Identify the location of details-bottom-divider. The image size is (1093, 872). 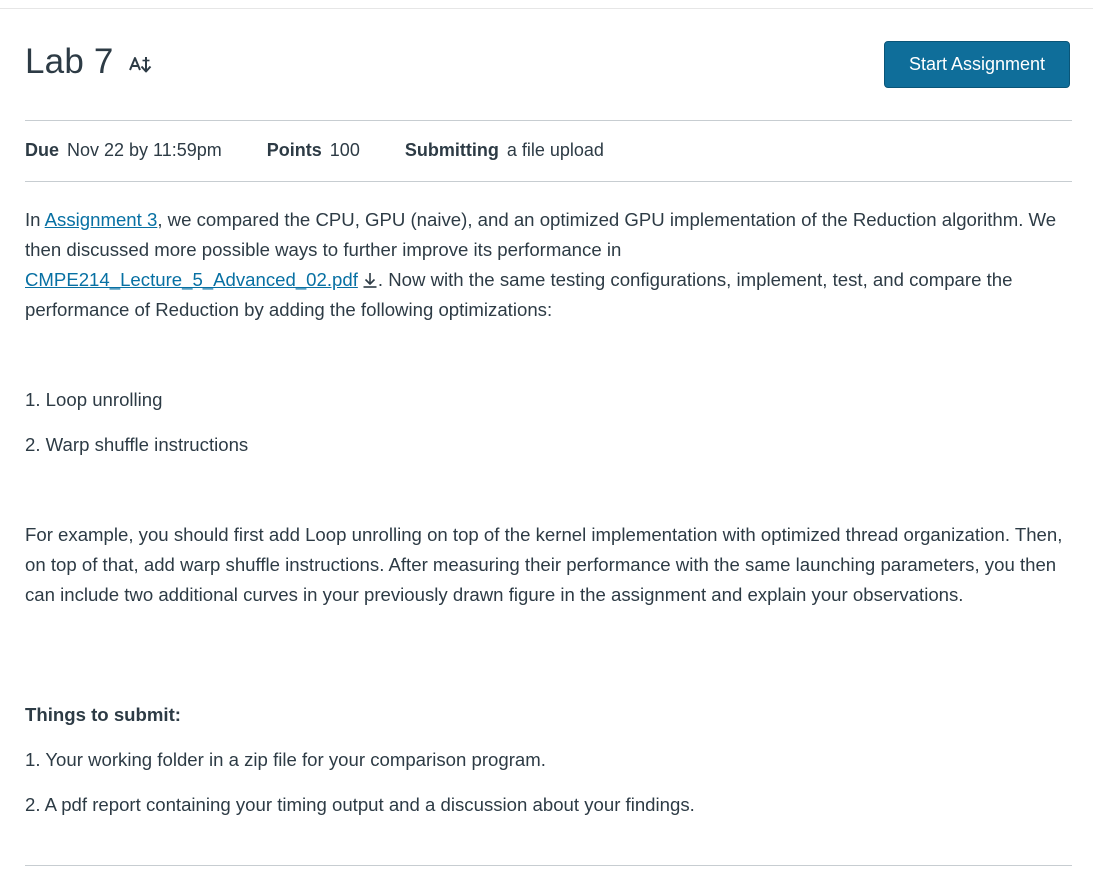
(548, 181).